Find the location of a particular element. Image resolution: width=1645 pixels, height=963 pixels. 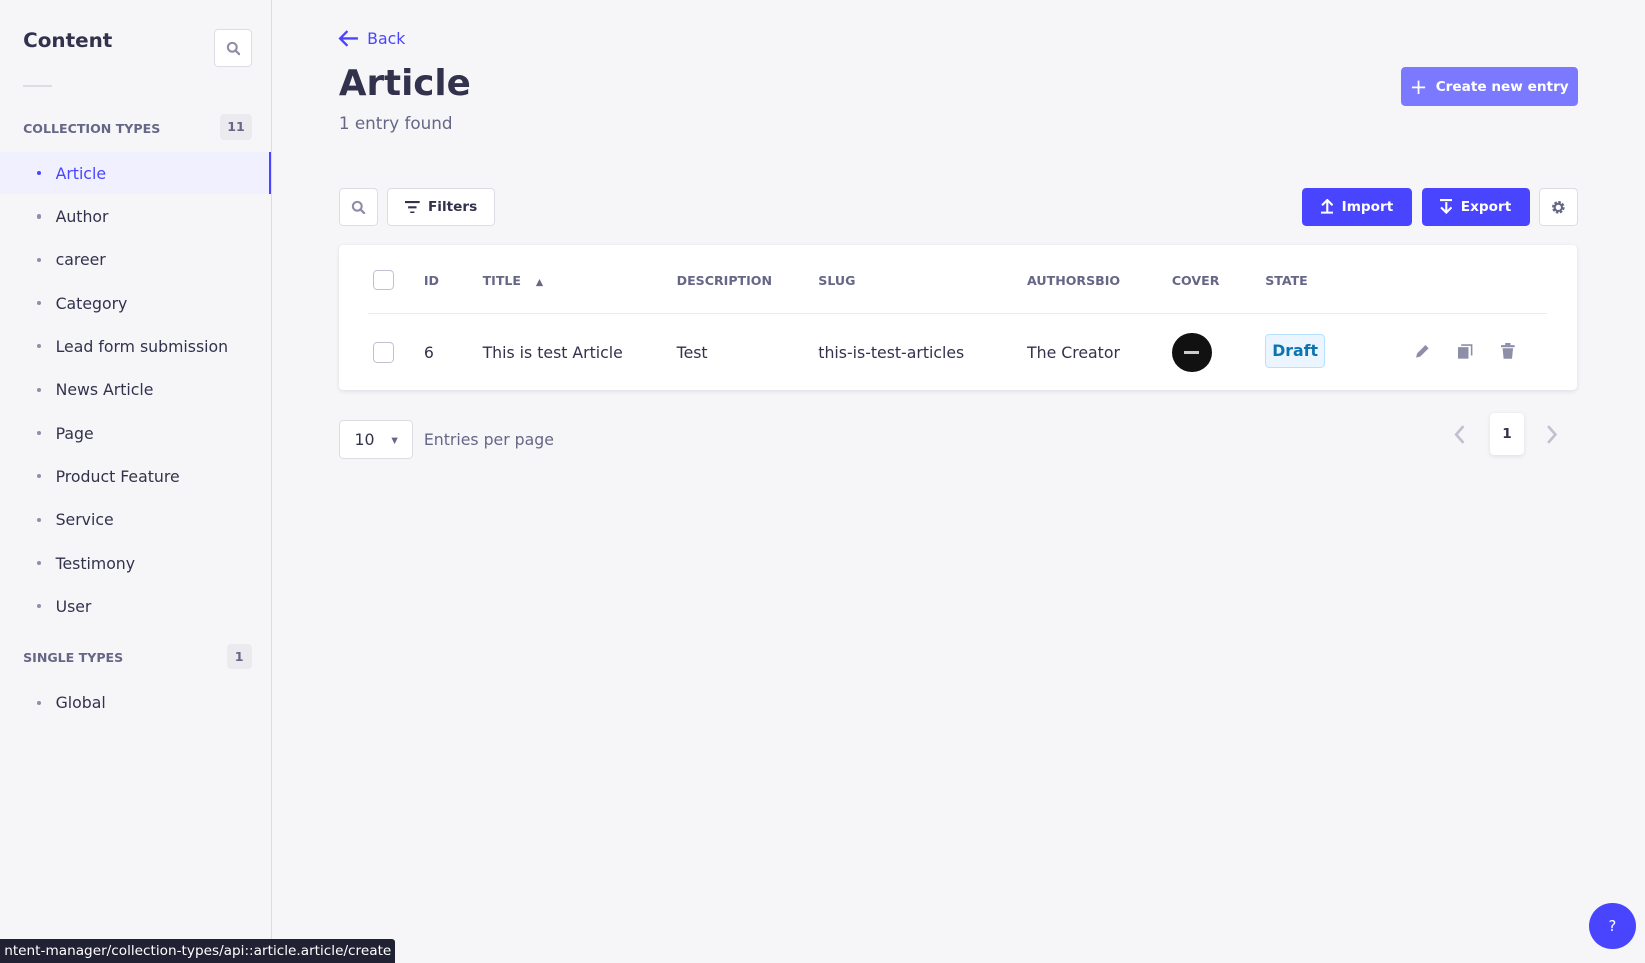

sidebar-item-label: Page is located at coordinates (74, 433).